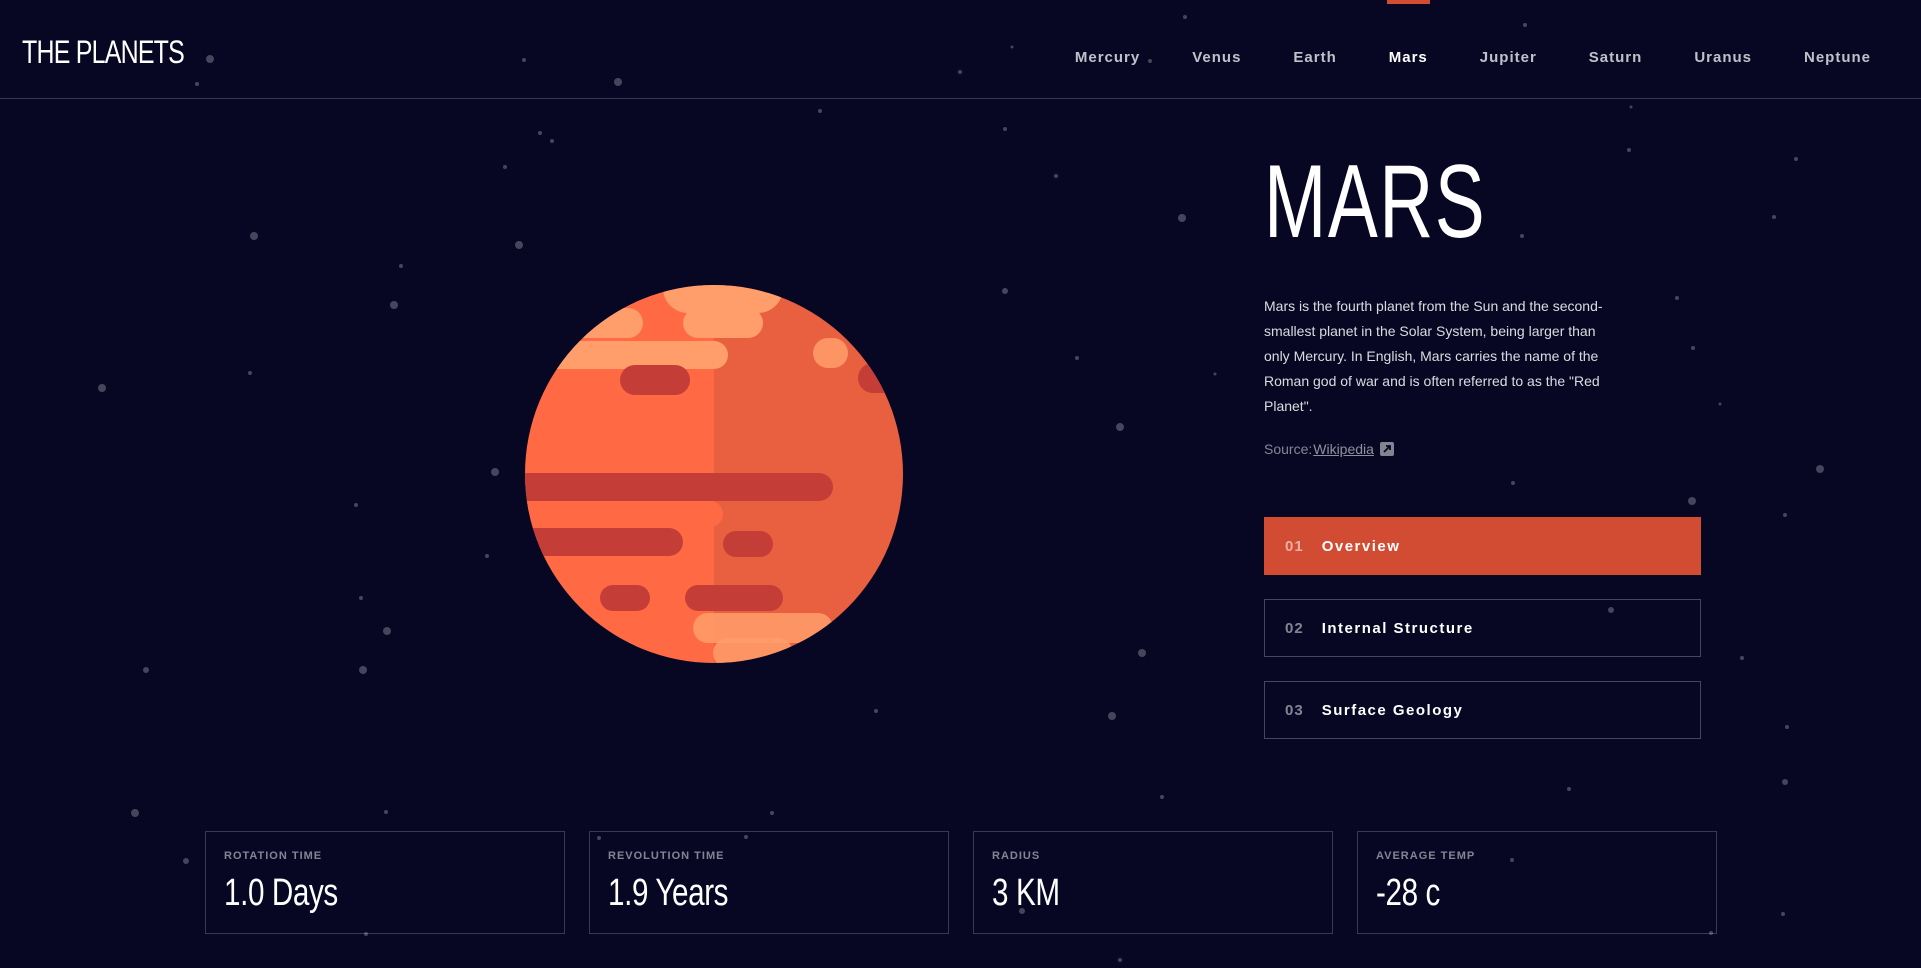 The image size is (1921, 968). Describe the element at coordinates (1616, 49) in the screenshot. I see `nav-item-saturn: Saturn` at that location.